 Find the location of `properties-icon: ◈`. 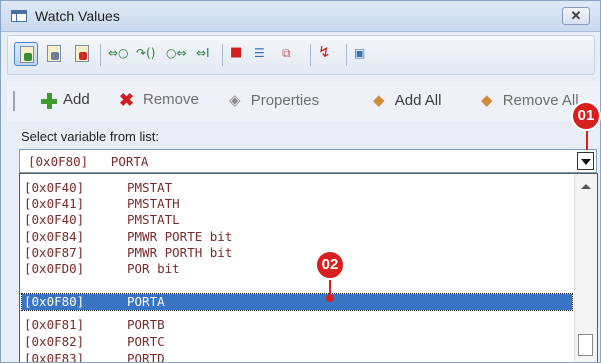

properties-icon: ◈ is located at coordinates (235, 100).